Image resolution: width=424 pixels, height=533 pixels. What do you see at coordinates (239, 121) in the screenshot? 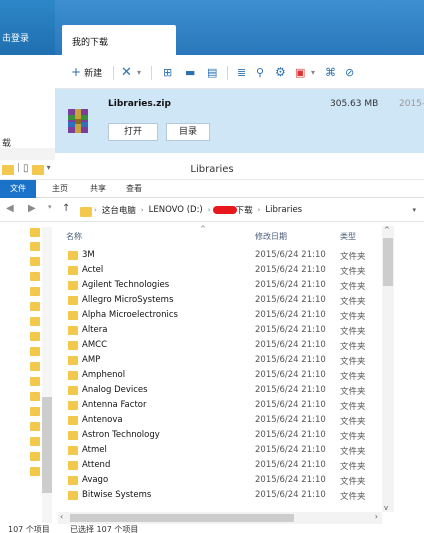
I see `download-item: Libraries.zip 305.63 MB 2015- 打开 目录` at bounding box center [239, 121].